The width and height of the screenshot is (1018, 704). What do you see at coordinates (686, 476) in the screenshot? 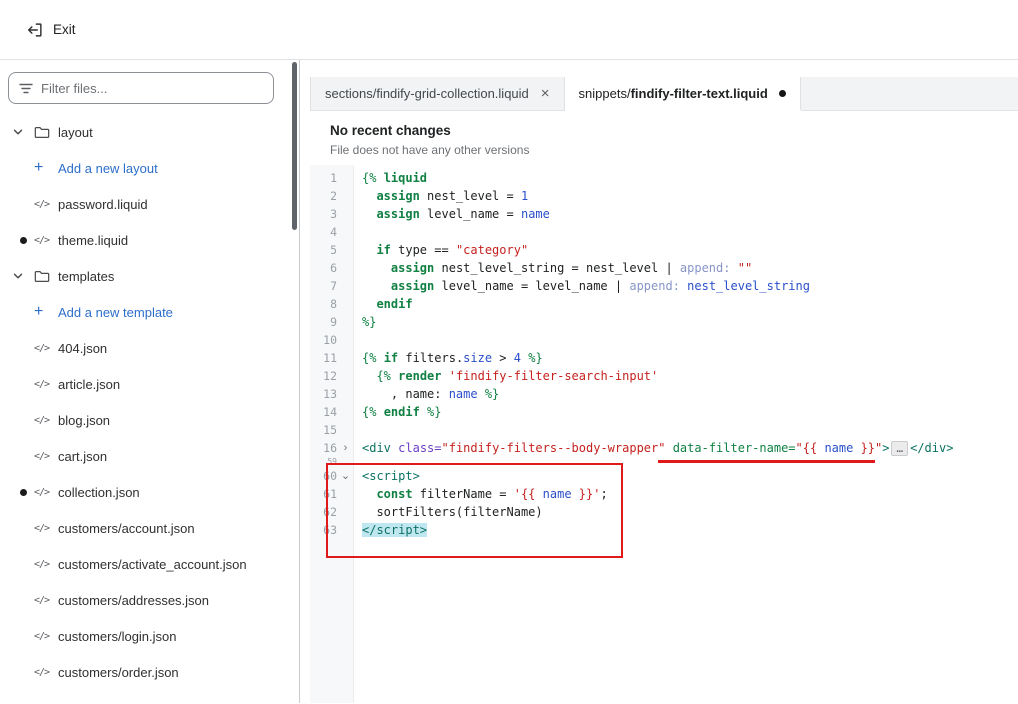
I see `code-line-text: <script>` at bounding box center [686, 476].